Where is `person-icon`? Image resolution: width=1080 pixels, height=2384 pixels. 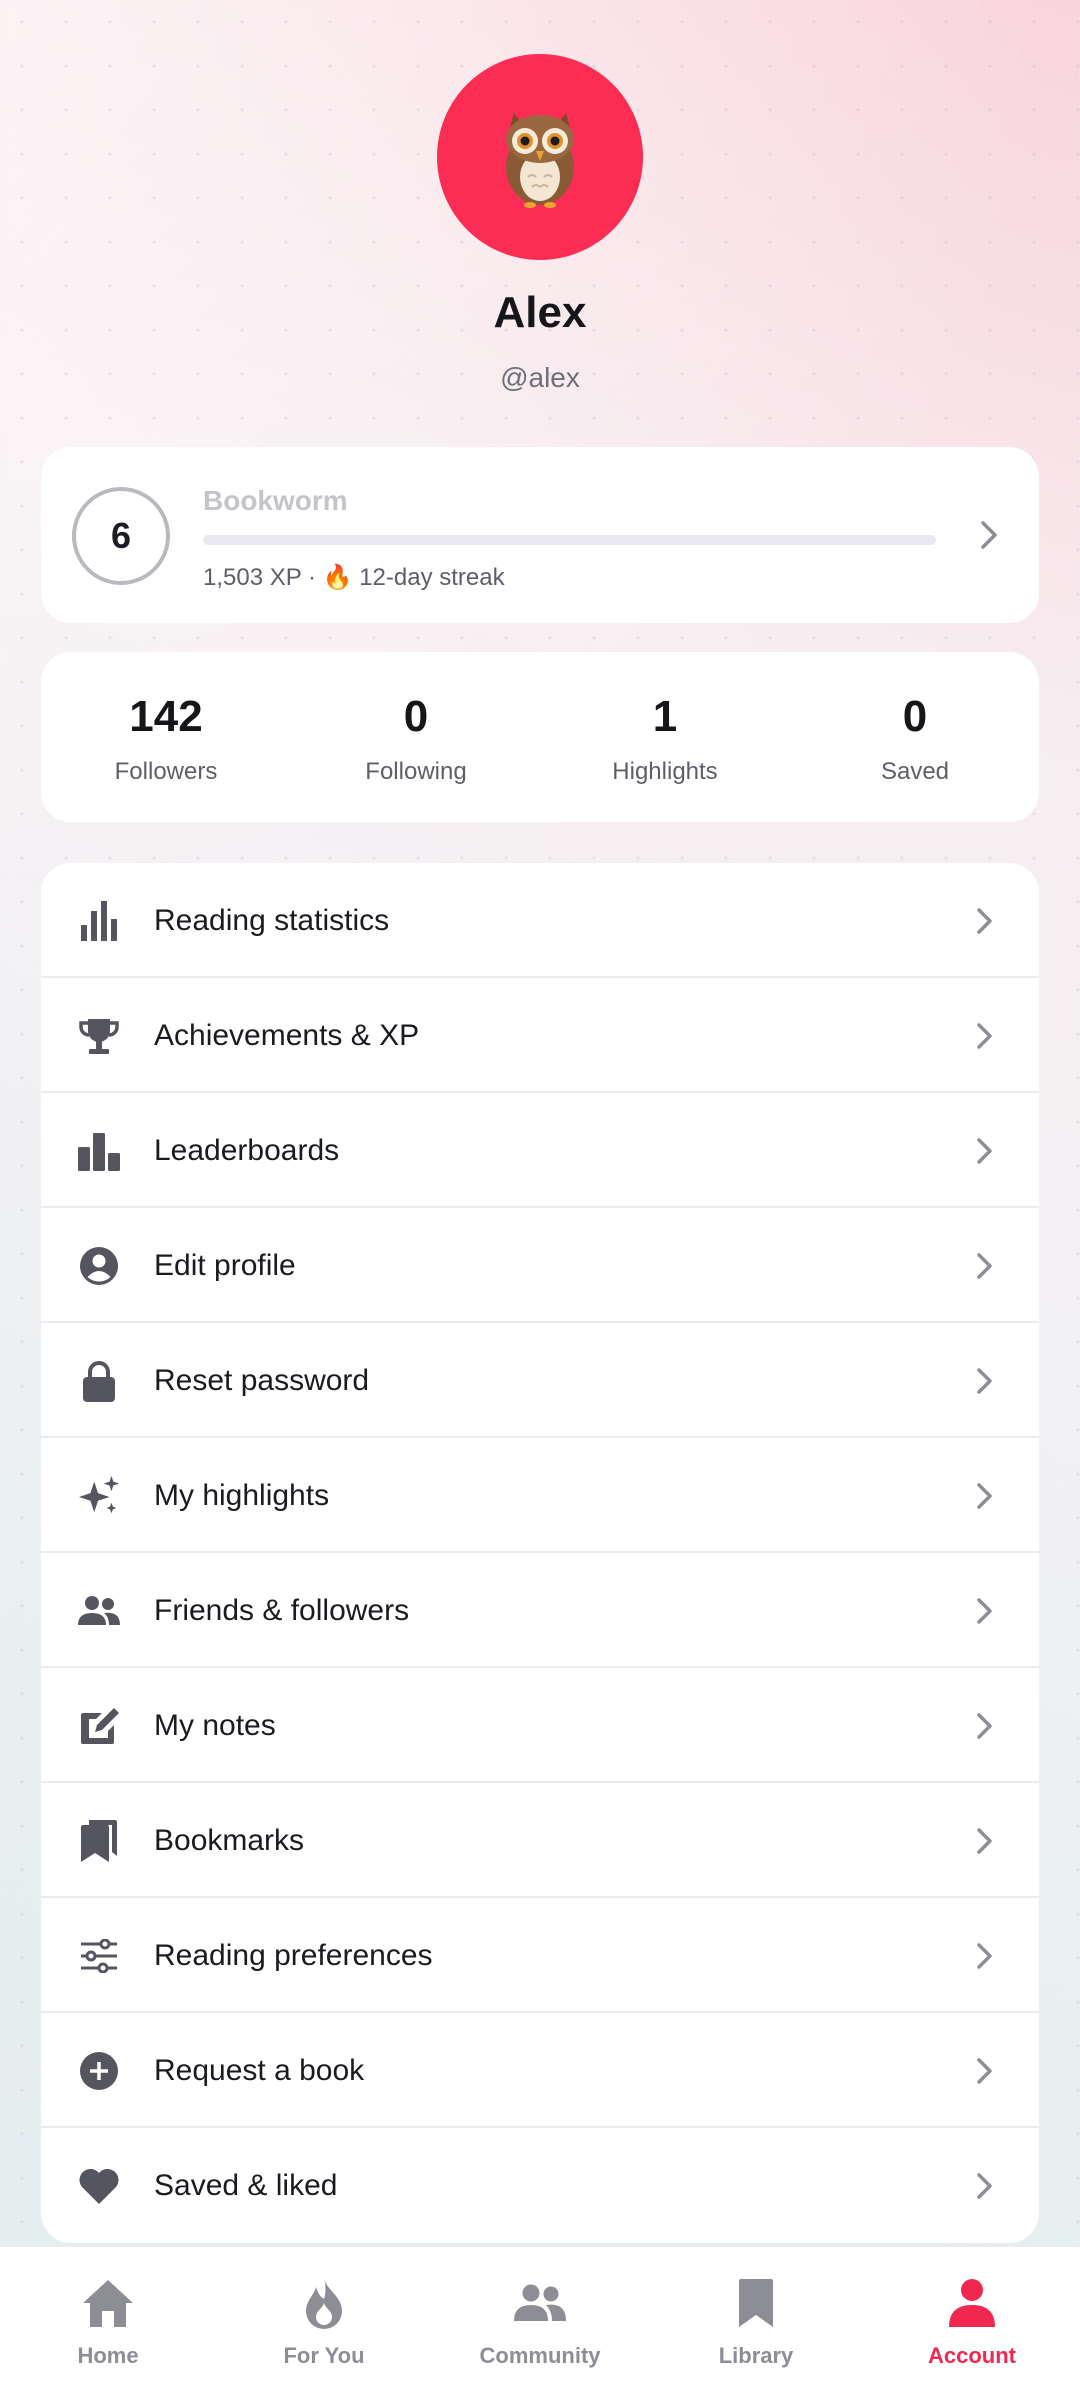 person-icon is located at coordinates (972, 2303).